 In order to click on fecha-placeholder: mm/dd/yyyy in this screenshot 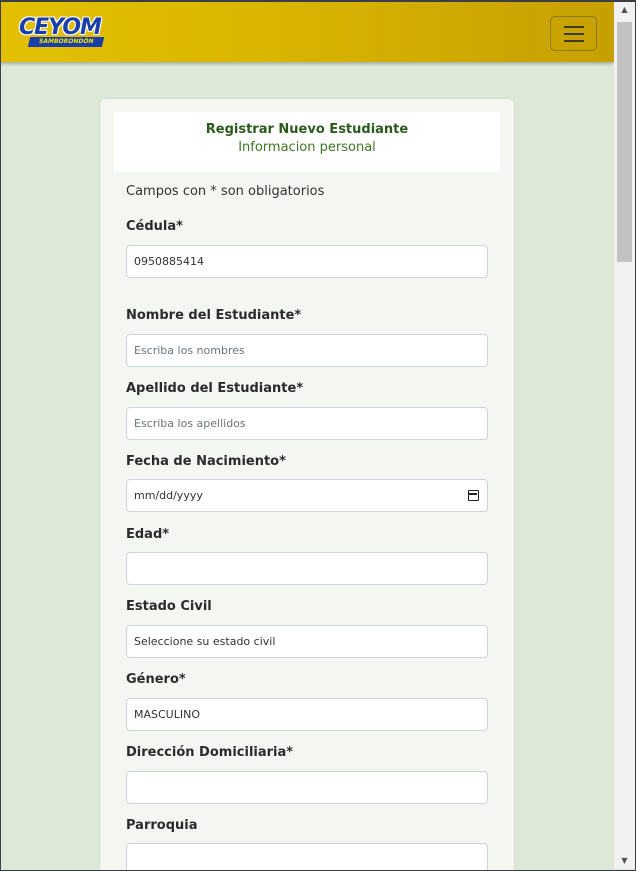, I will do `click(168, 495)`.